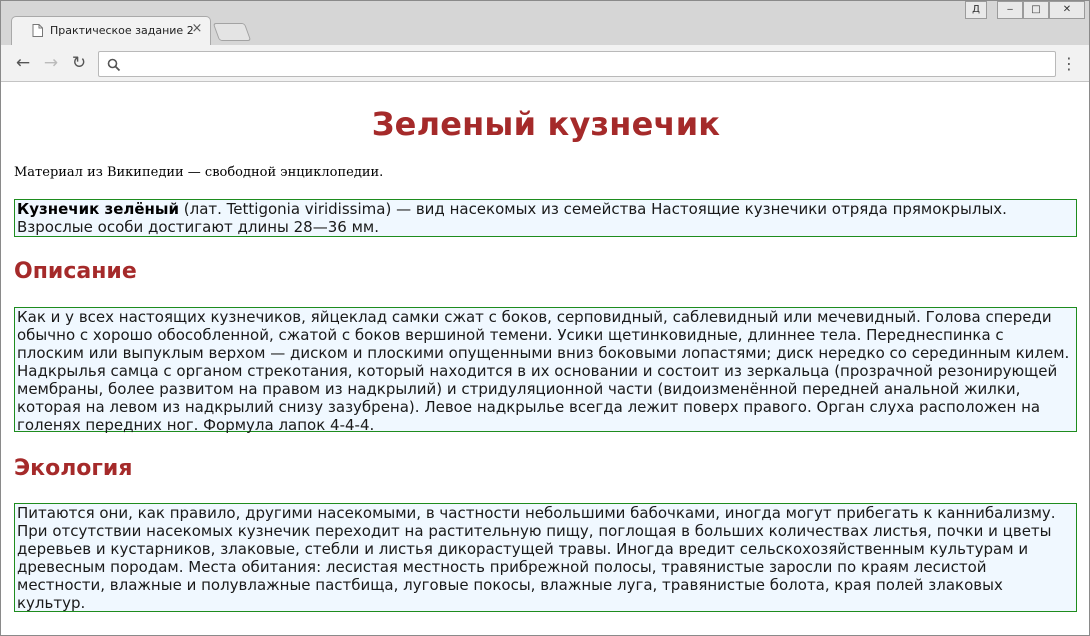 The image size is (1090, 636). Describe the element at coordinates (73, 468) in the screenshot. I see `section-heading-ecology: Экология` at that location.